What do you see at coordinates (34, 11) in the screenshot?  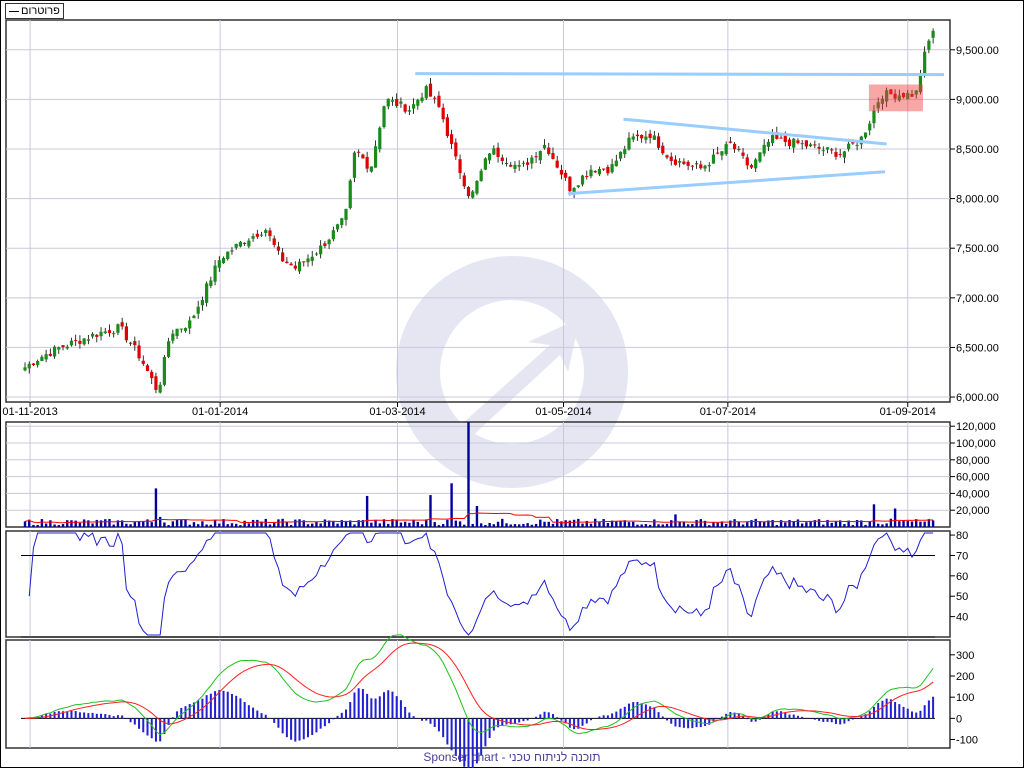 I see `symbol-legend: פרוטרום` at bounding box center [34, 11].